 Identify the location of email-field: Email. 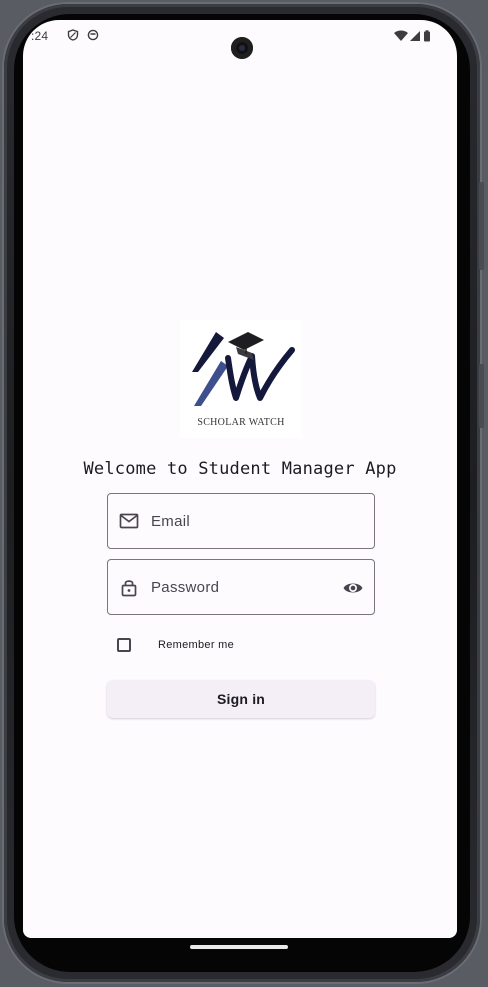
(241, 521).